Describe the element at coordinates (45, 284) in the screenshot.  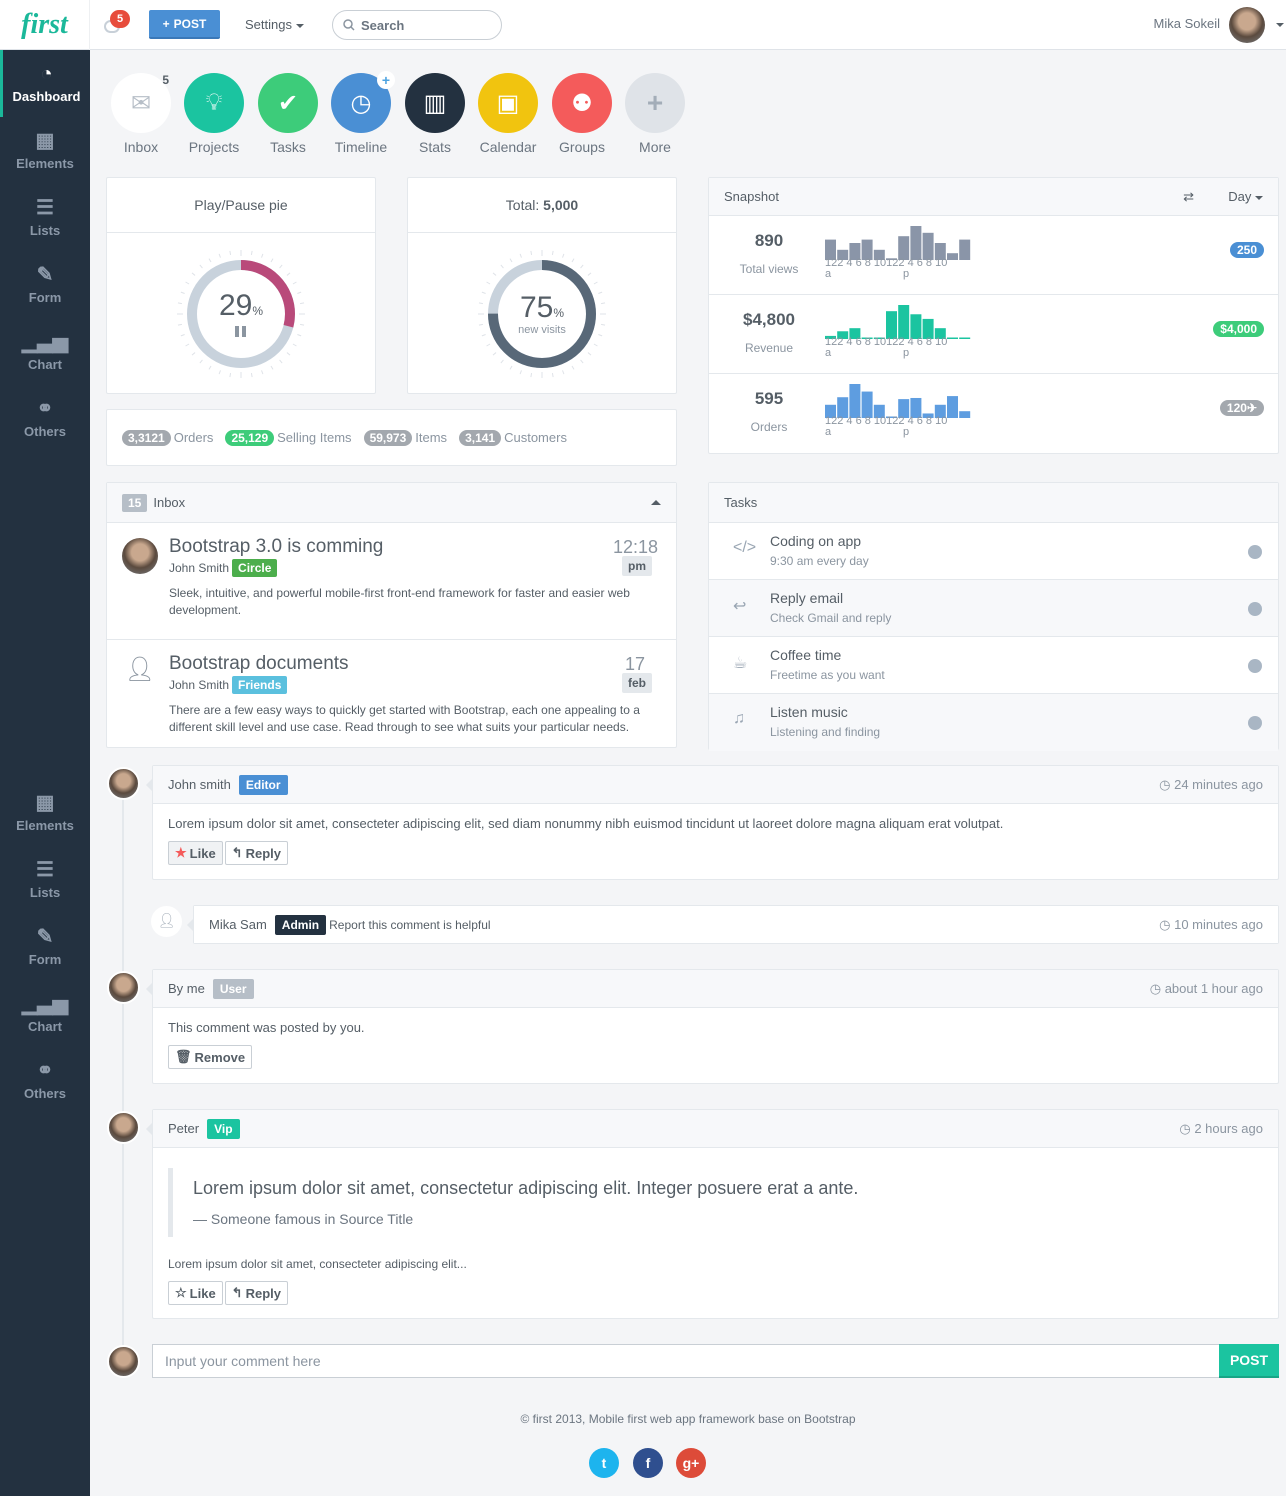
I see `sidebar-item-form: ✎ Form` at that location.